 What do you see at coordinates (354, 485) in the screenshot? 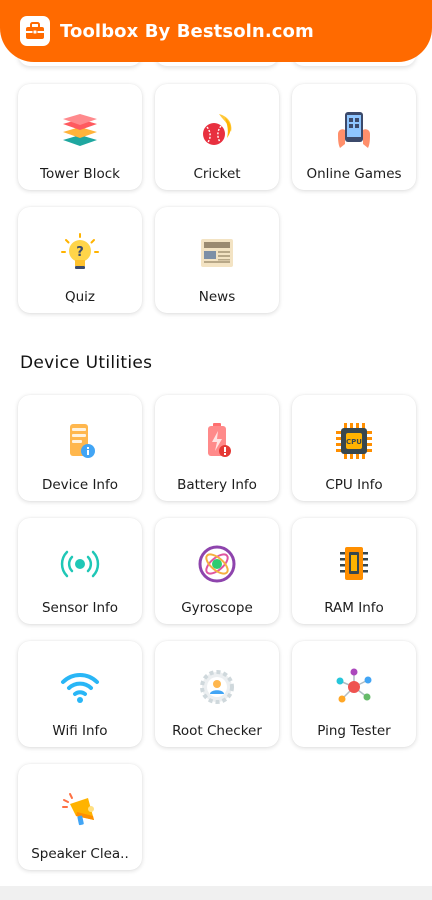
I see `tile-label: CPU Info` at bounding box center [354, 485].